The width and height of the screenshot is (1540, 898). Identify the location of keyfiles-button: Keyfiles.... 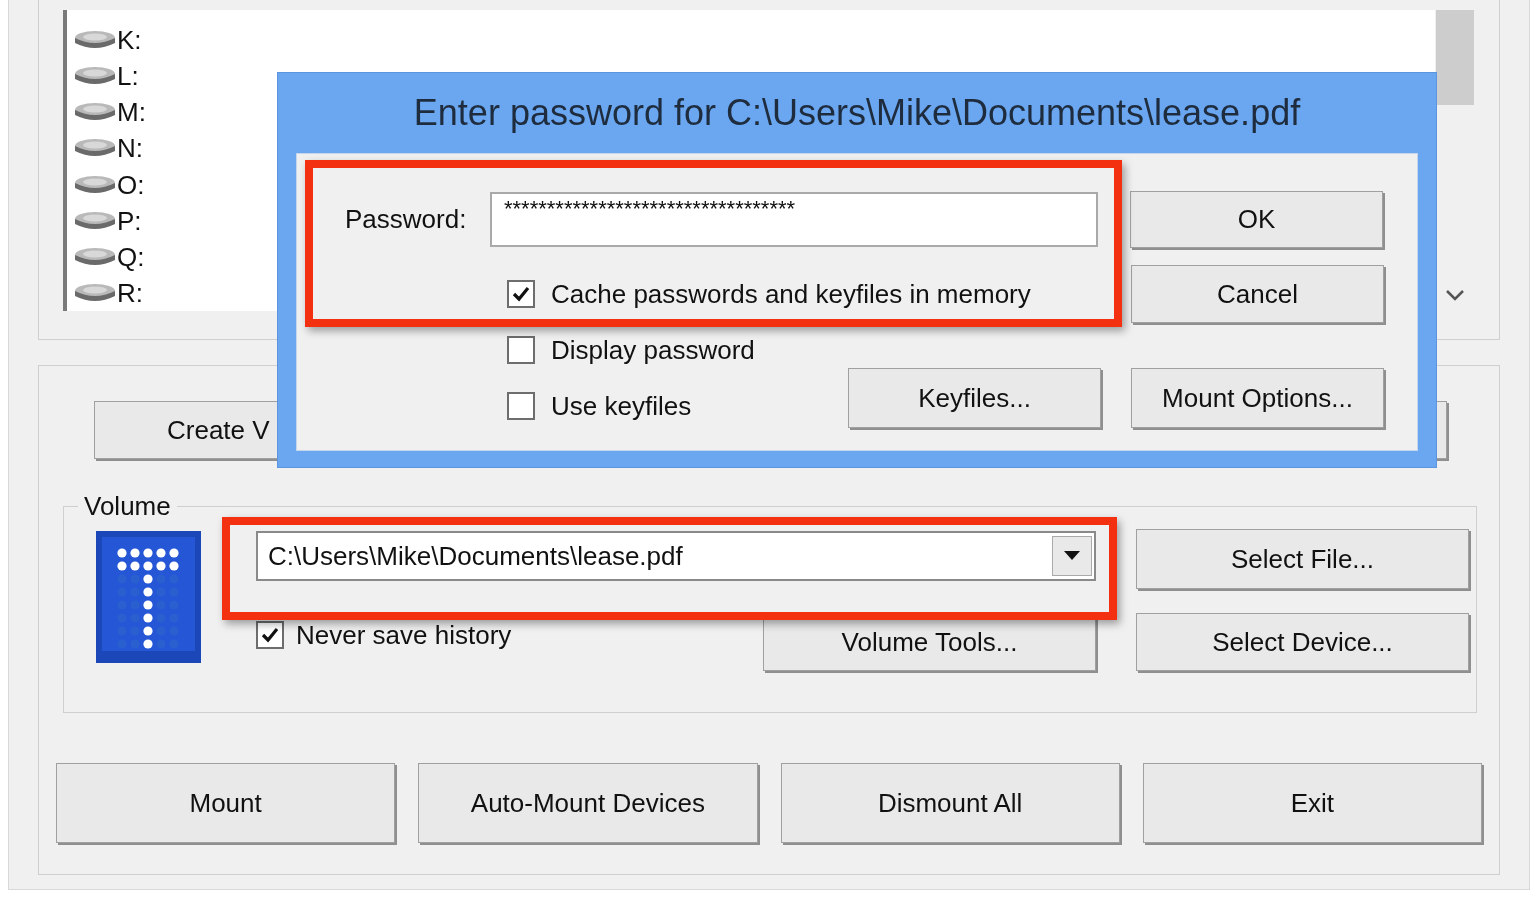
(974, 398).